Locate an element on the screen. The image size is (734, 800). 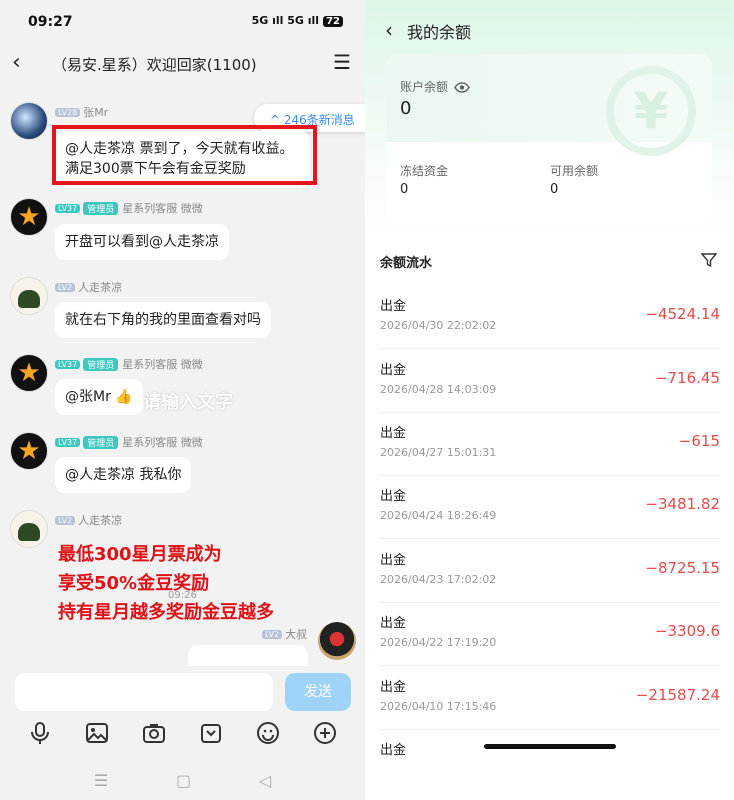
transaction-date: 2026/04/10 17:15:46 is located at coordinates (438, 706).